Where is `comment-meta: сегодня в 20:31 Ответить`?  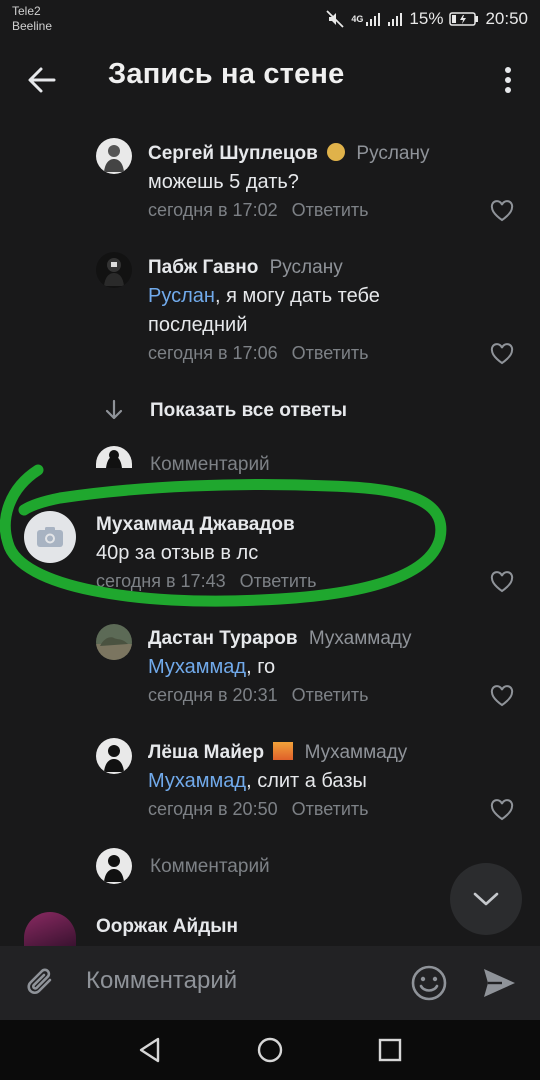 comment-meta: сегодня в 20:31 Ответить is located at coordinates (258, 695).